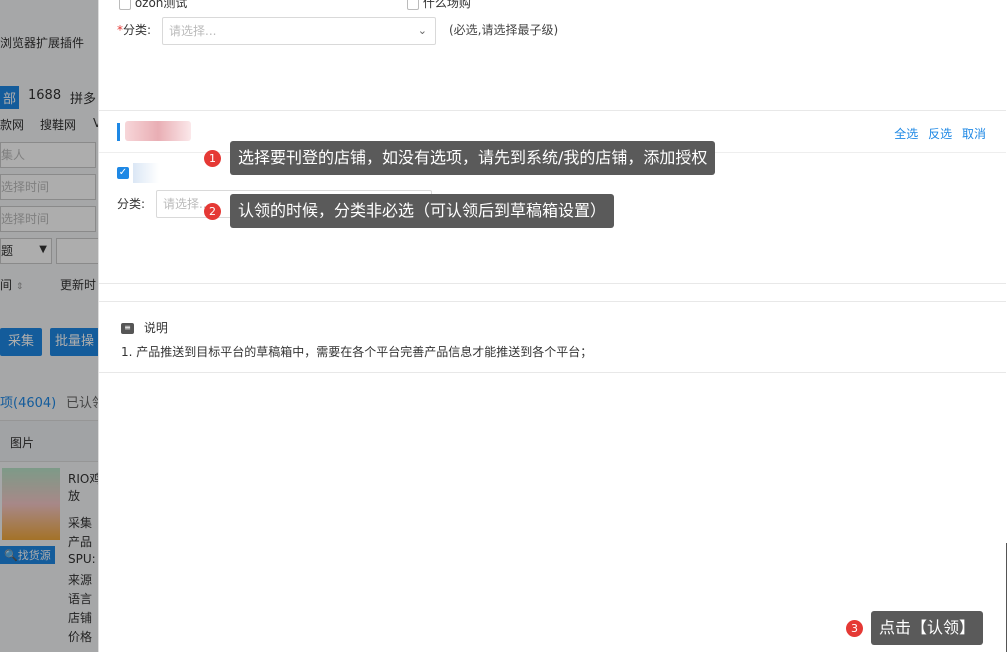  I want to click on tip-3-claim: 点击【认领】, so click(927, 628).